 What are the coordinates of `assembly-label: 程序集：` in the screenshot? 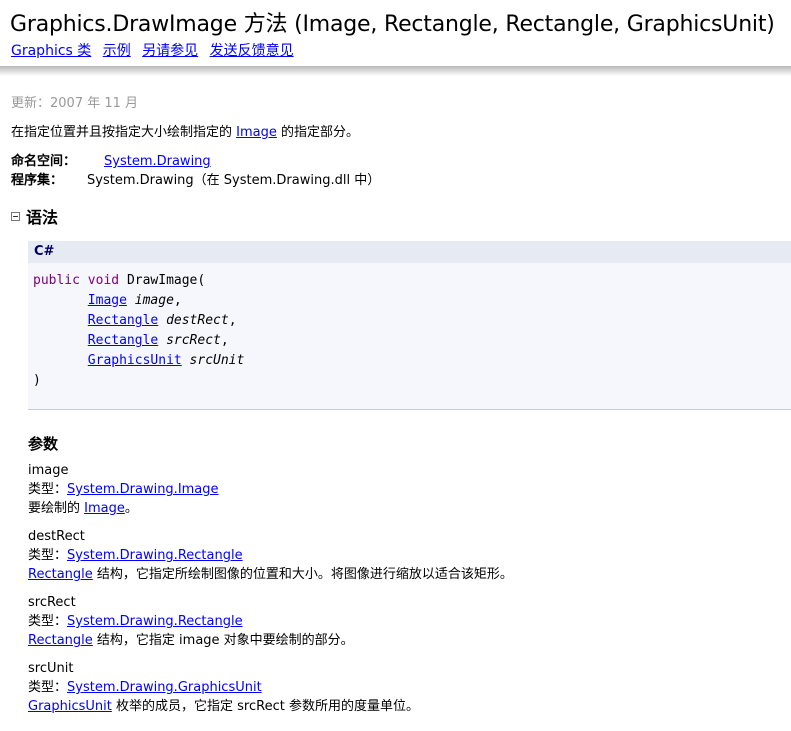 It's located at (37, 180).